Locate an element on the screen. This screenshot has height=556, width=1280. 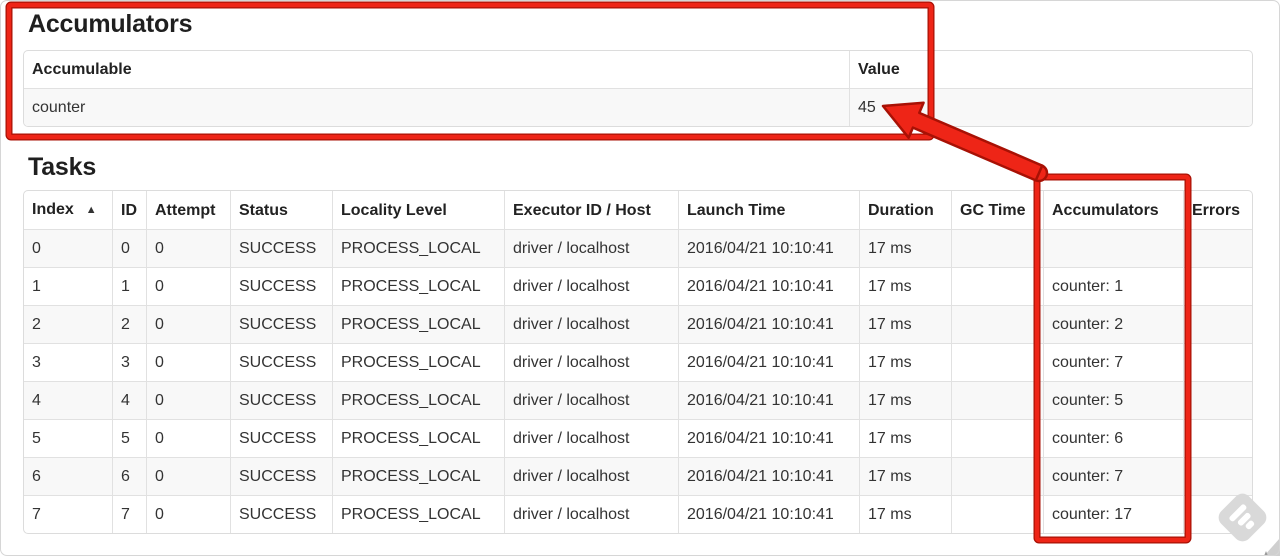
cell-id: 0 is located at coordinates (129, 248).